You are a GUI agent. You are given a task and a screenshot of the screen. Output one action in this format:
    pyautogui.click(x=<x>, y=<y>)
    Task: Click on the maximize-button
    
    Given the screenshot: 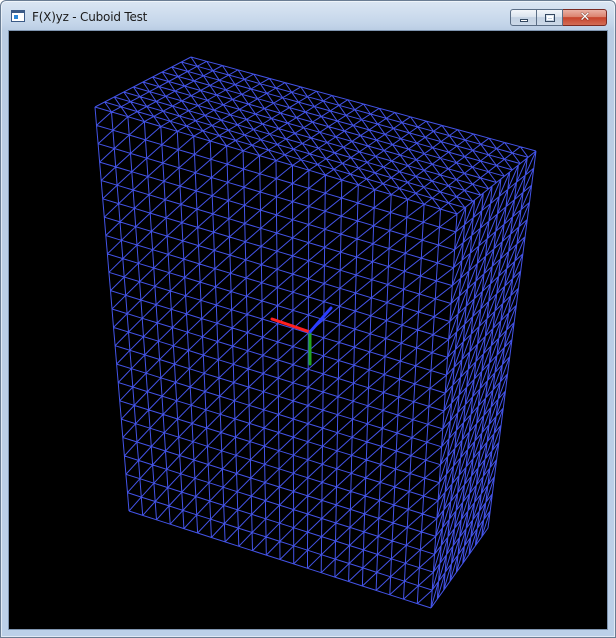 What is the action you would take?
    pyautogui.click(x=550, y=17)
    